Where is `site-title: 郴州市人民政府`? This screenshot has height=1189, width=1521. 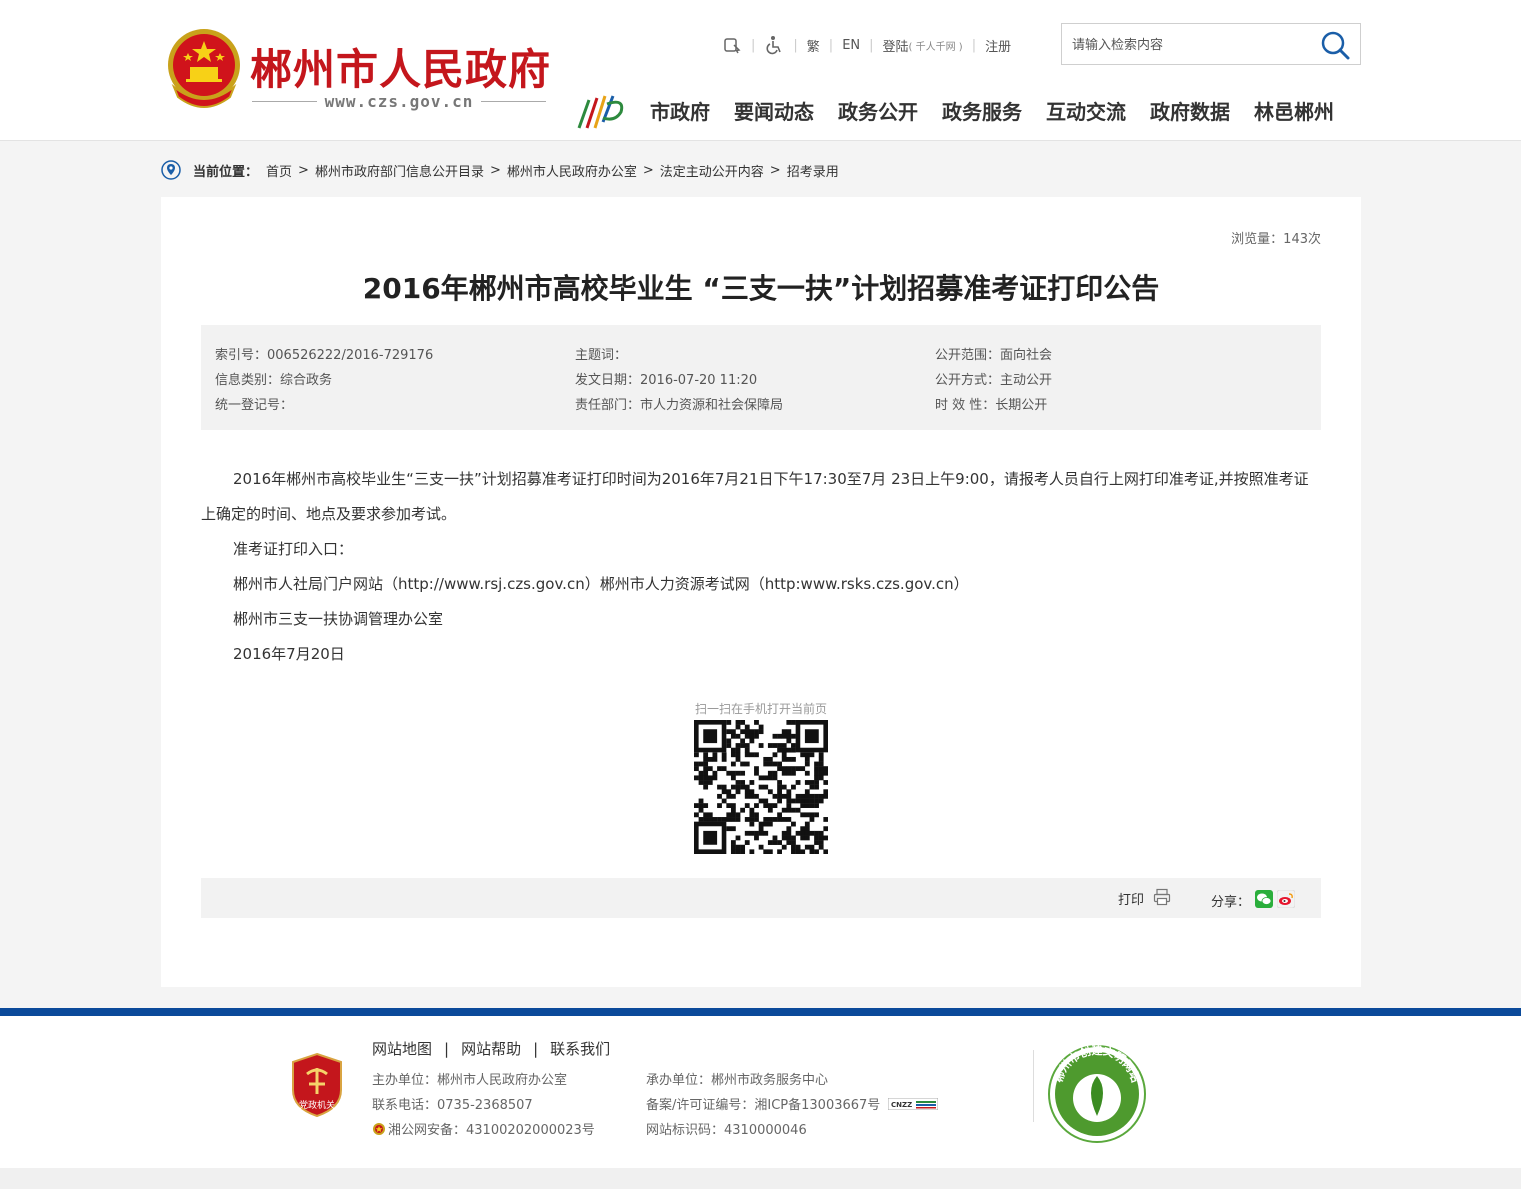
site-title: 郴州市人民政府 is located at coordinates (400, 66).